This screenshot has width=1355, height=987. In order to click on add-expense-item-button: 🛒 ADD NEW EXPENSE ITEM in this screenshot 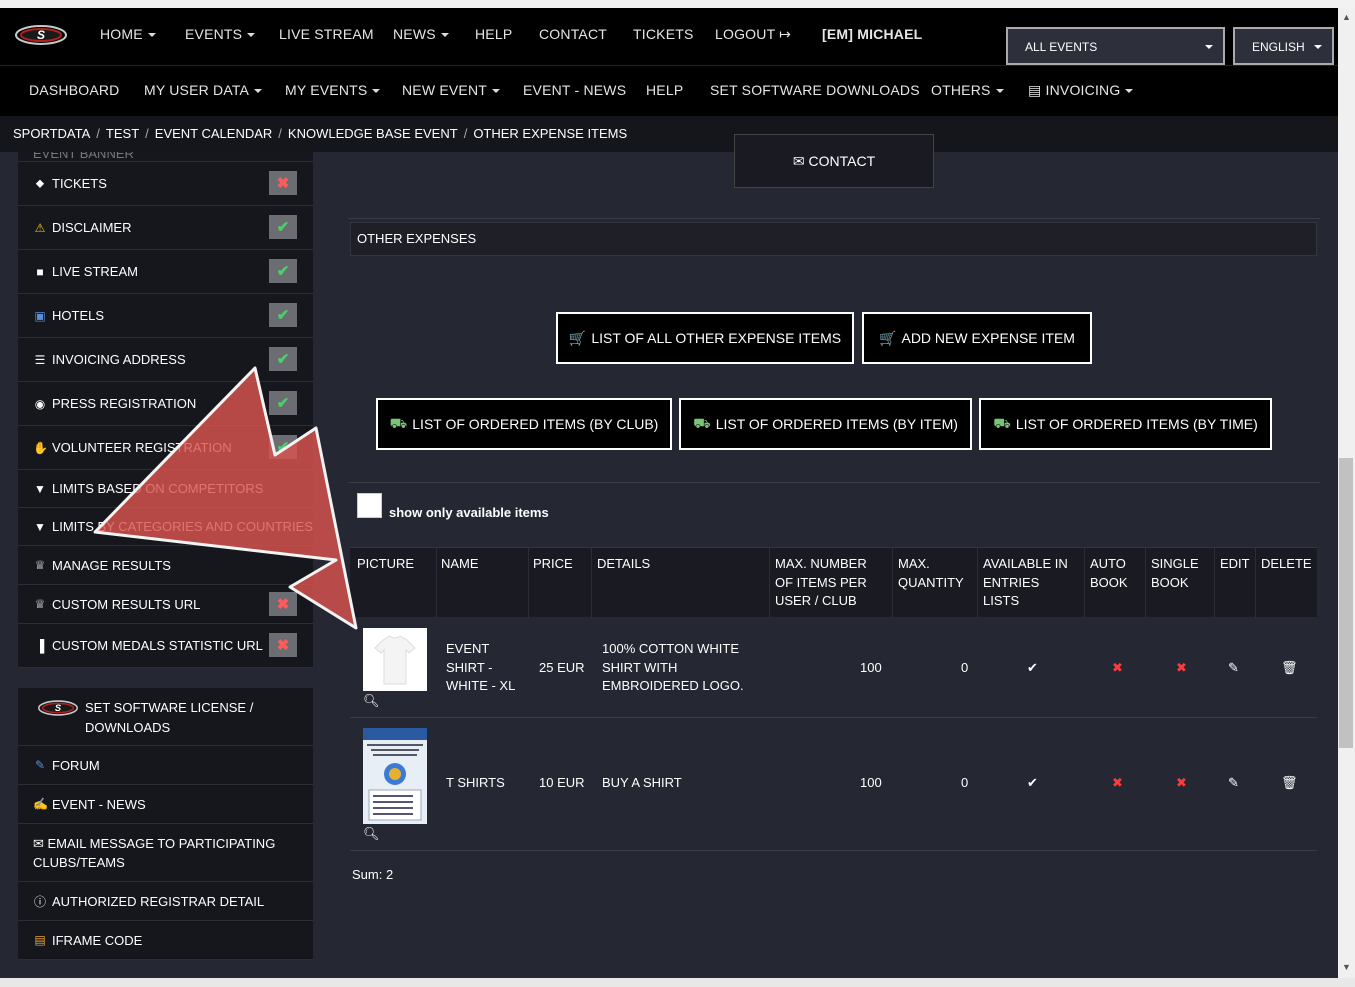, I will do `click(977, 338)`.